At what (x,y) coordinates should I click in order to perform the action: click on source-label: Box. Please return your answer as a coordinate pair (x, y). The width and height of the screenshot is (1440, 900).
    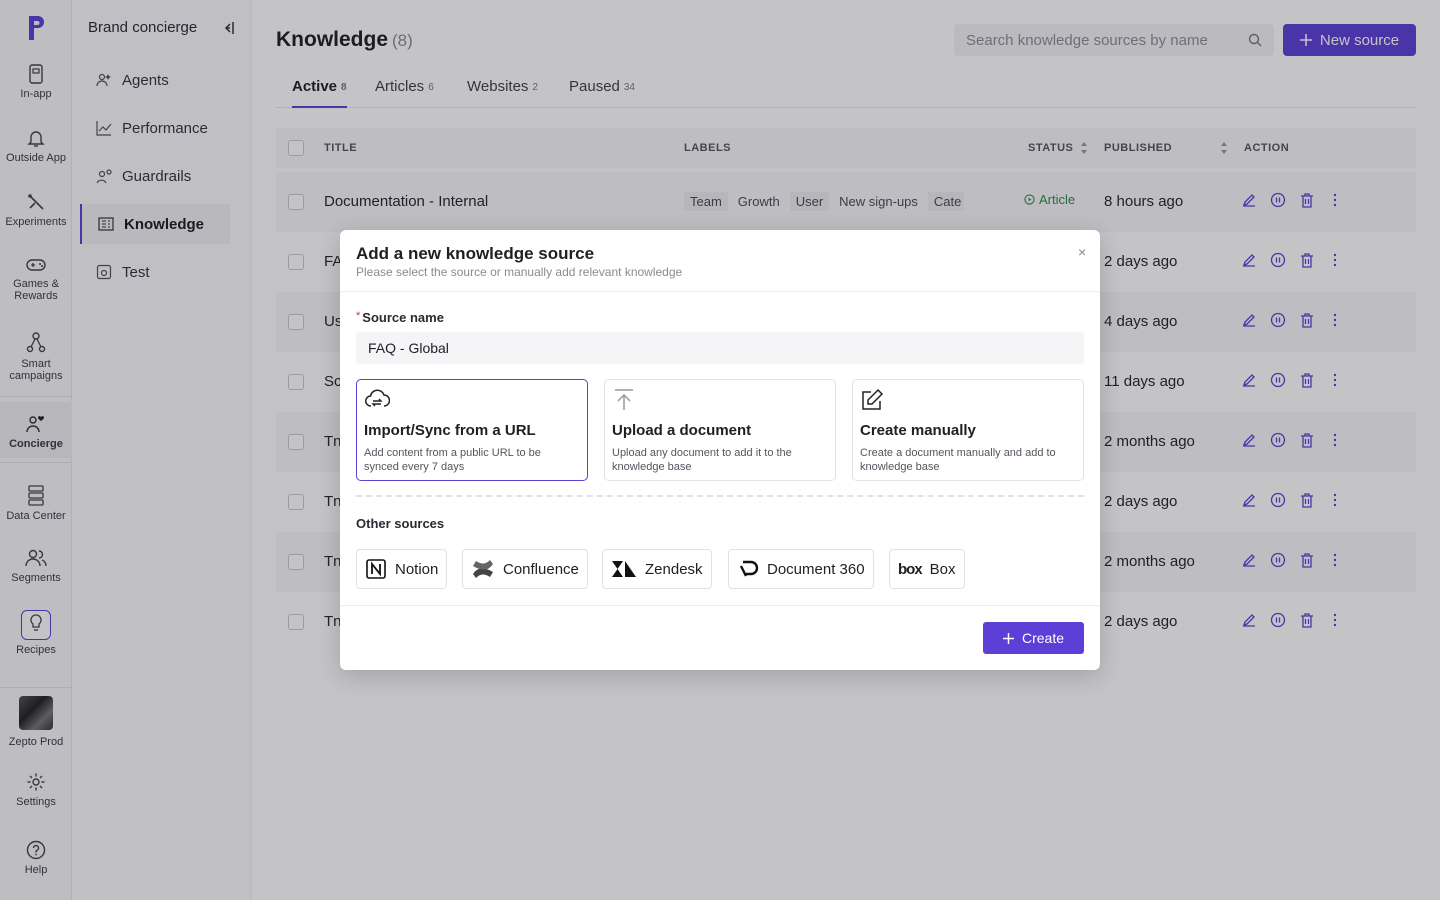
    Looking at the image, I should click on (942, 569).